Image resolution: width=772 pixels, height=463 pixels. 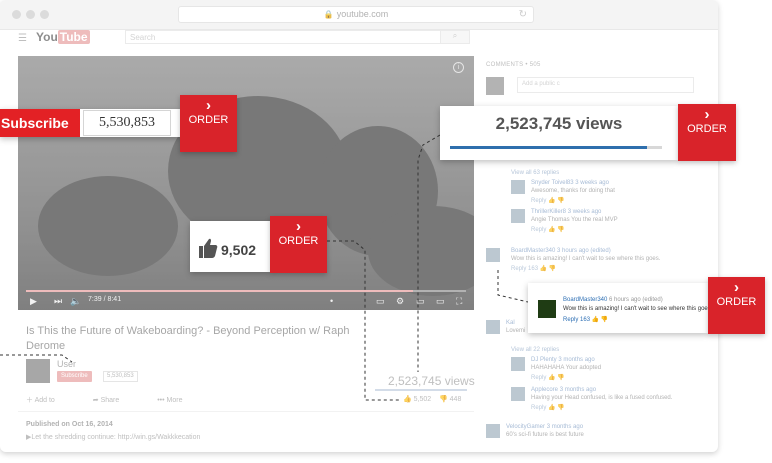 I want to click on views-widget-body: 2,523,745 views, so click(x=559, y=133).